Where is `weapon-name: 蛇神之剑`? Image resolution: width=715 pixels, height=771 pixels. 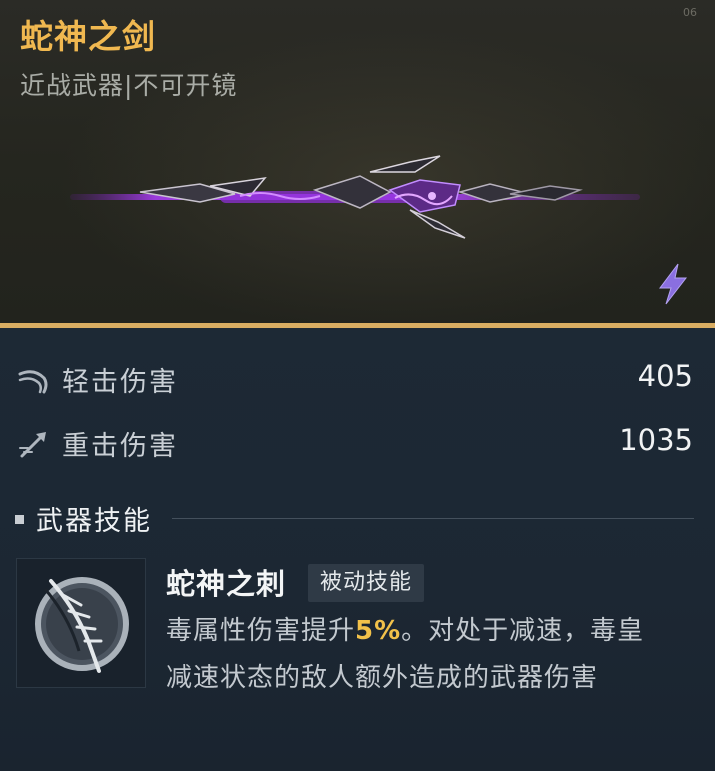
weapon-name: 蛇神之剑 is located at coordinates (88, 36).